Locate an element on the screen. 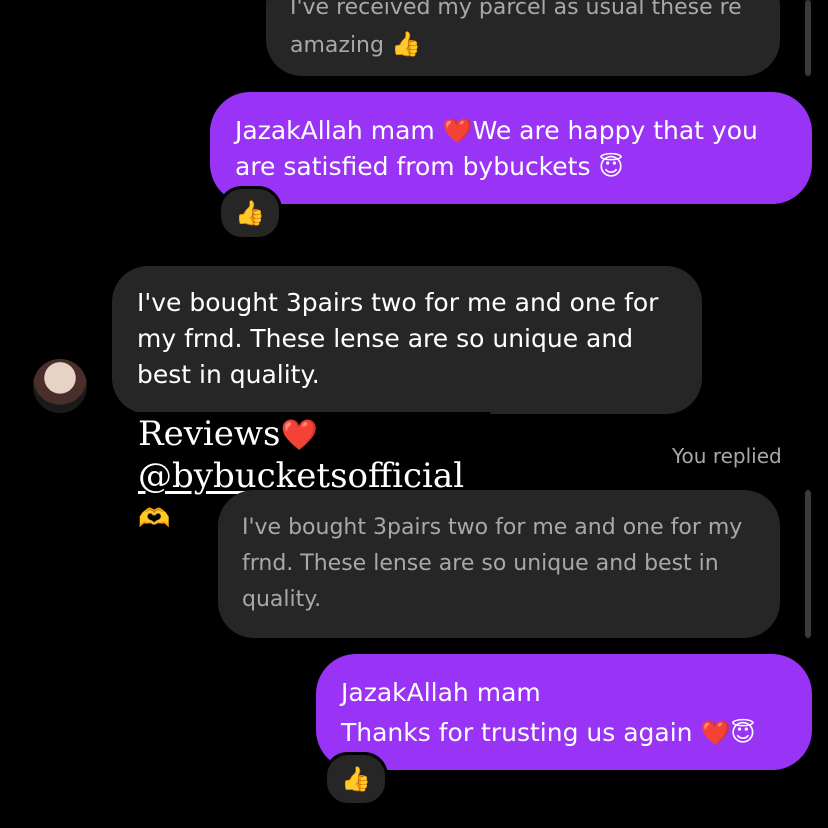 This screenshot has height=828, width=828. message-text: are satisfied from bybuckets is located at coordinates (417, 166).